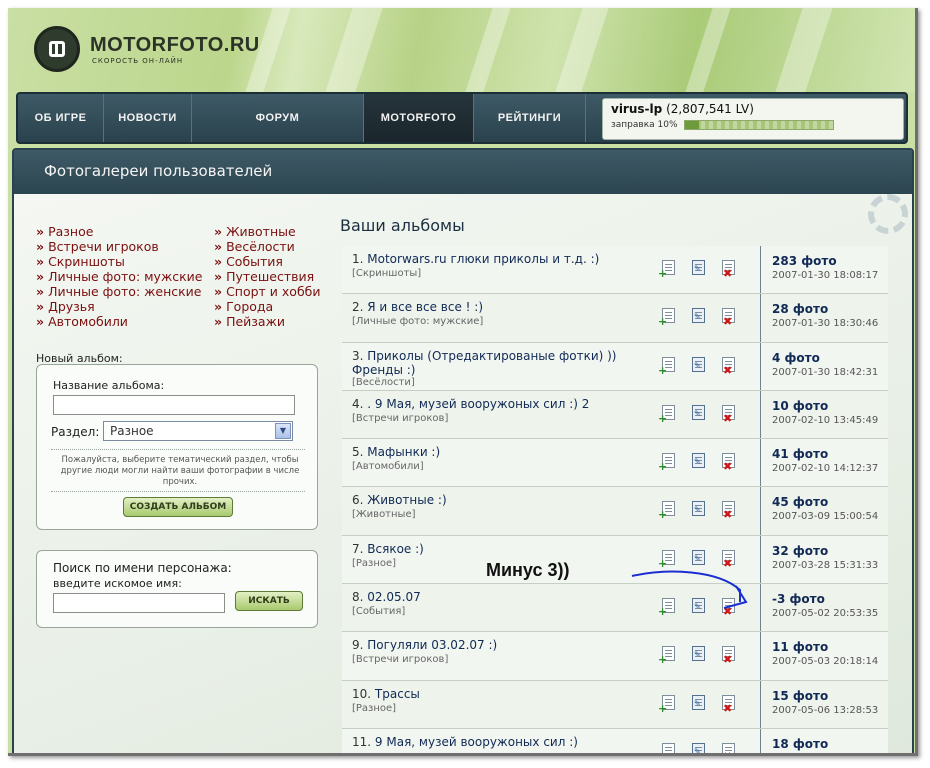  What do you see at coordinates (425, 307) in the screenshot?
I see `album-name: Я и все все все ! :)` at bounding box center [425, 307].